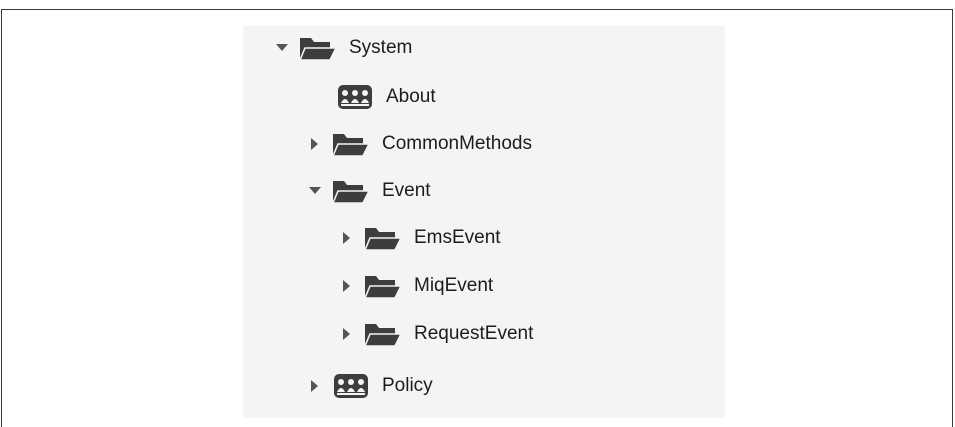  I want to click on tree-node-event: Event, so click(369, 191).